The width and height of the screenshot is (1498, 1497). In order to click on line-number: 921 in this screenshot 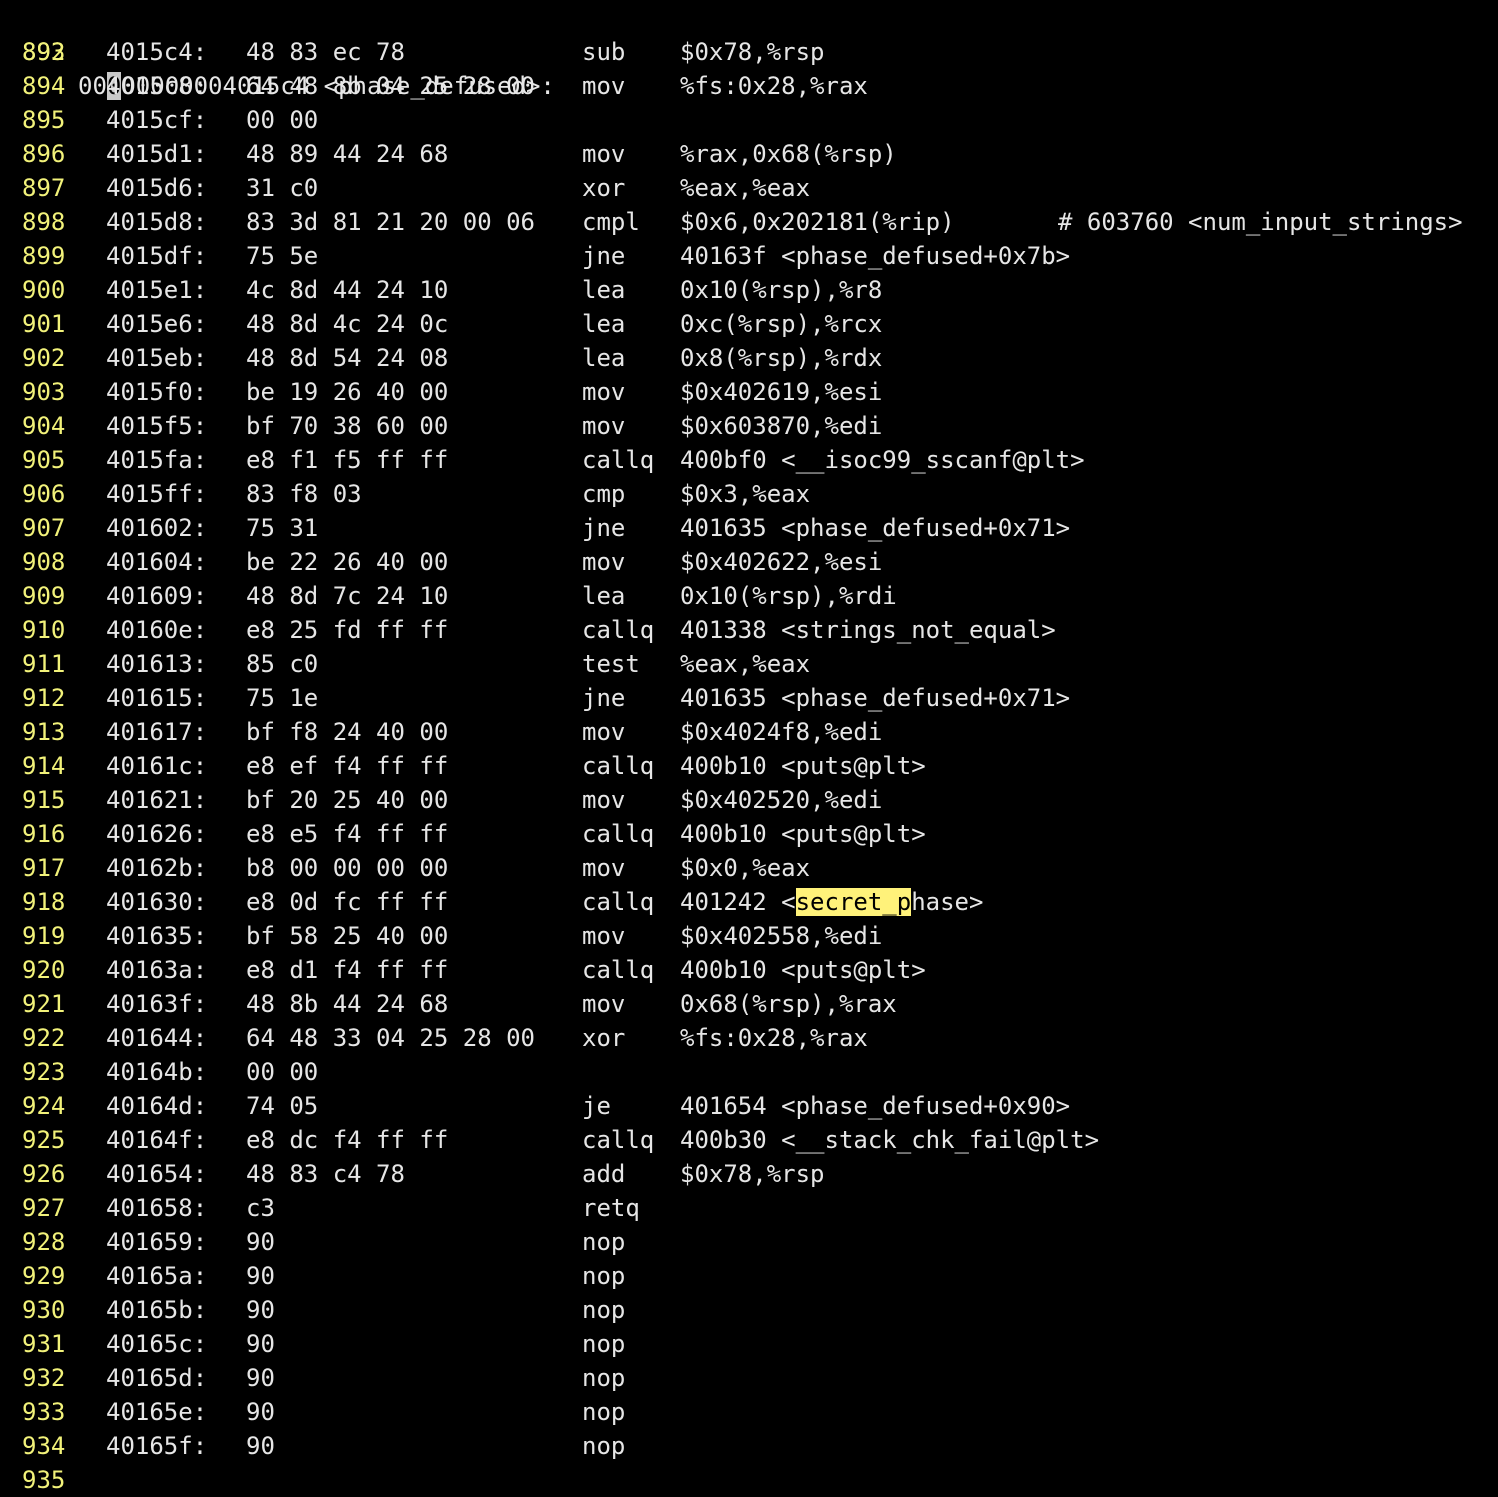, I will do `click(44, 1004)`.